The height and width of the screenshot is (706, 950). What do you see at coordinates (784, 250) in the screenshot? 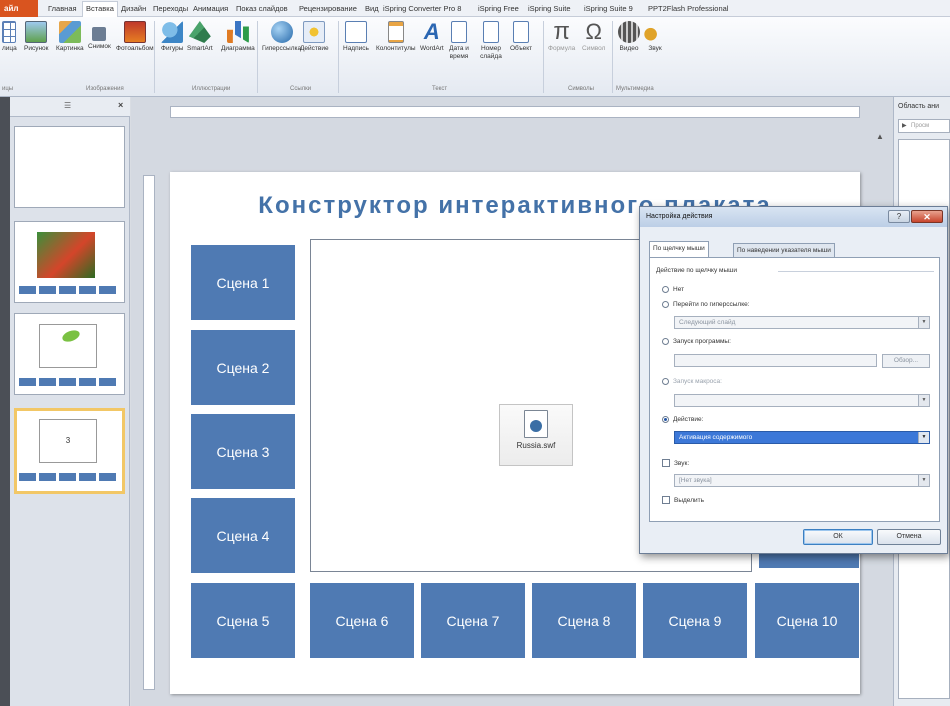
I see `tab-mouse-over: По наведении указателя мыши` at bounding box center [784, 250].